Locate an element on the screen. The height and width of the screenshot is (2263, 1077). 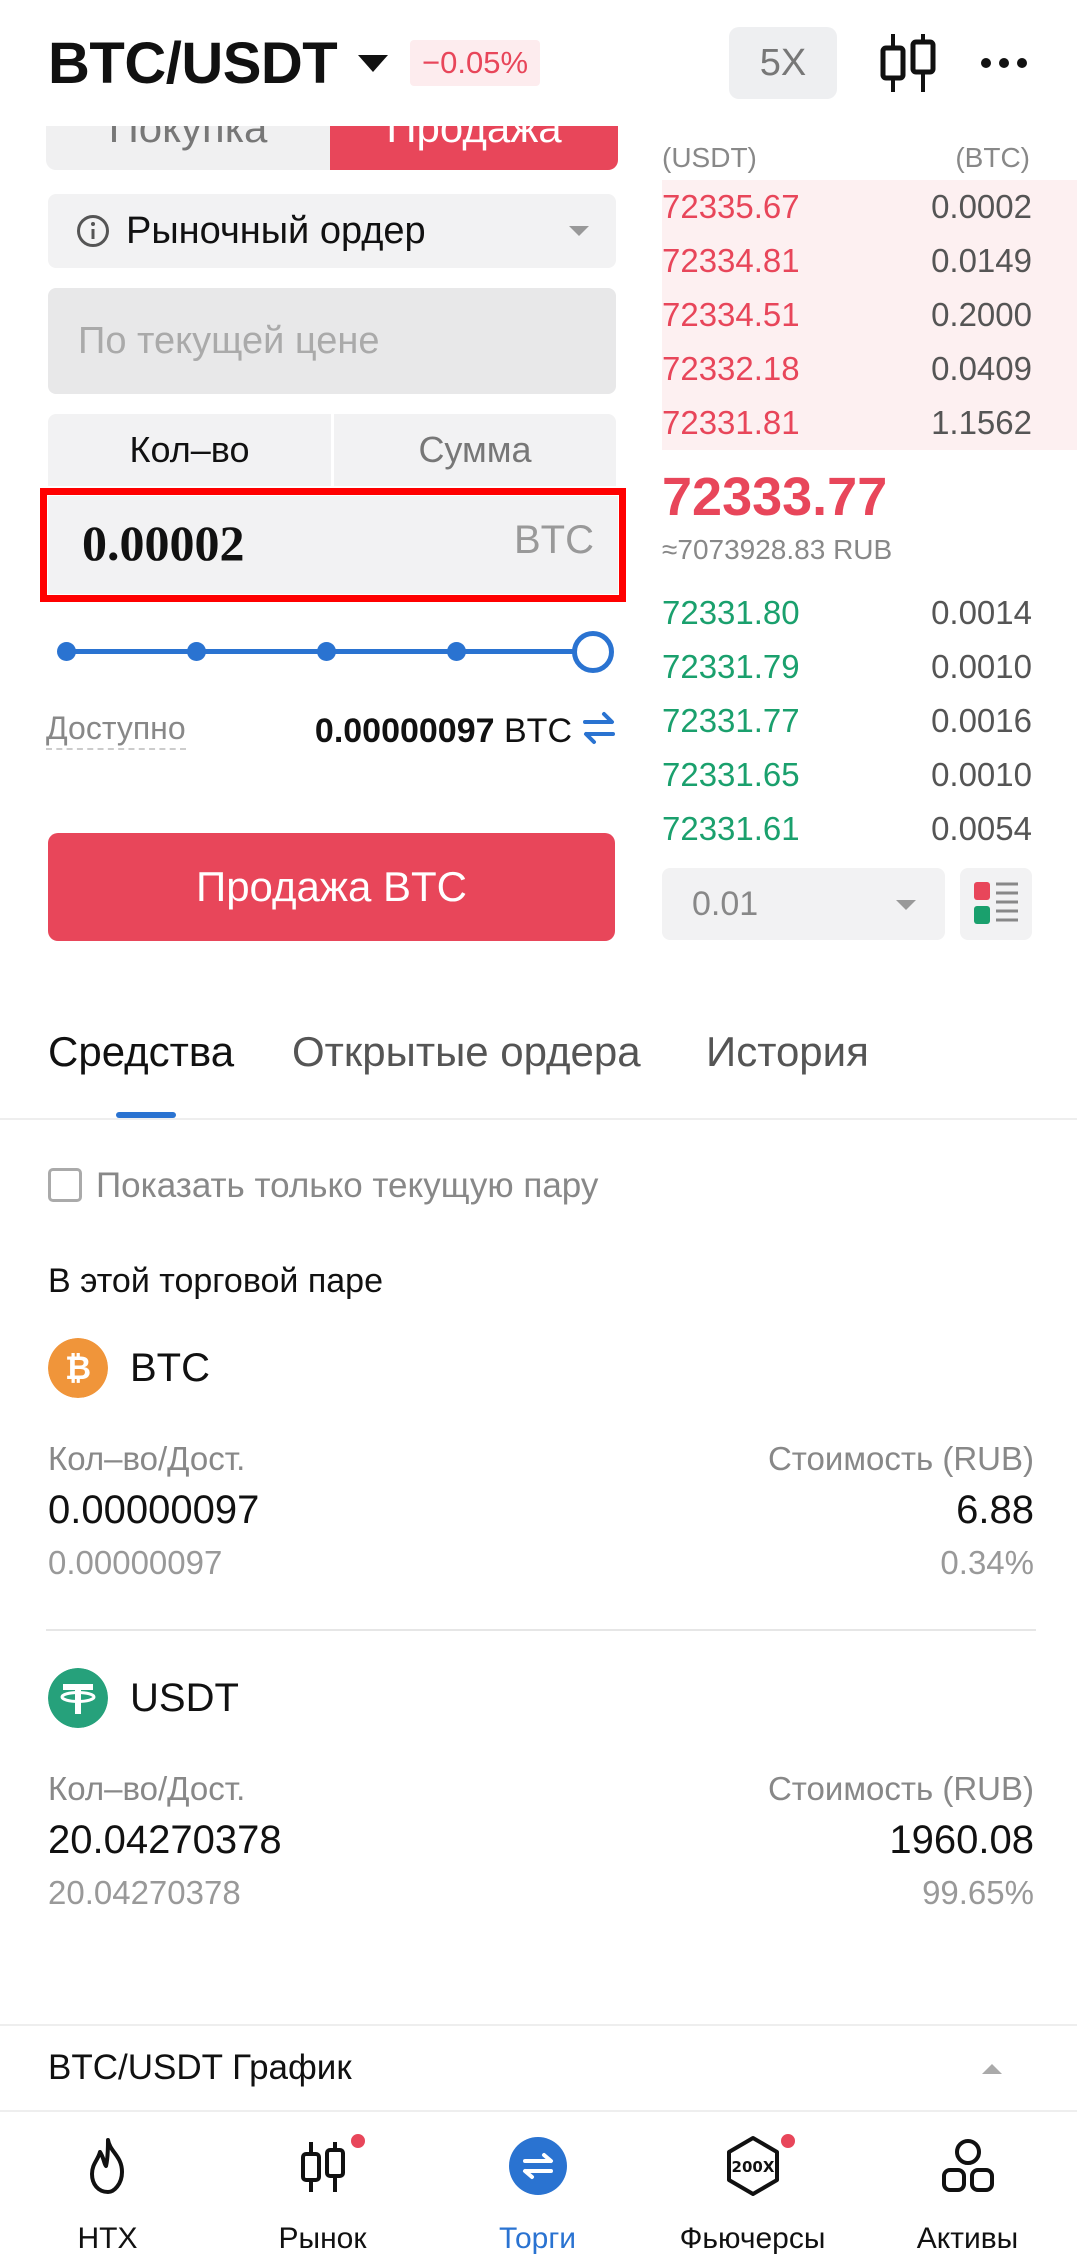
buy-sell-tabs: Покупка Продажа is located at coordinates (332, 148).